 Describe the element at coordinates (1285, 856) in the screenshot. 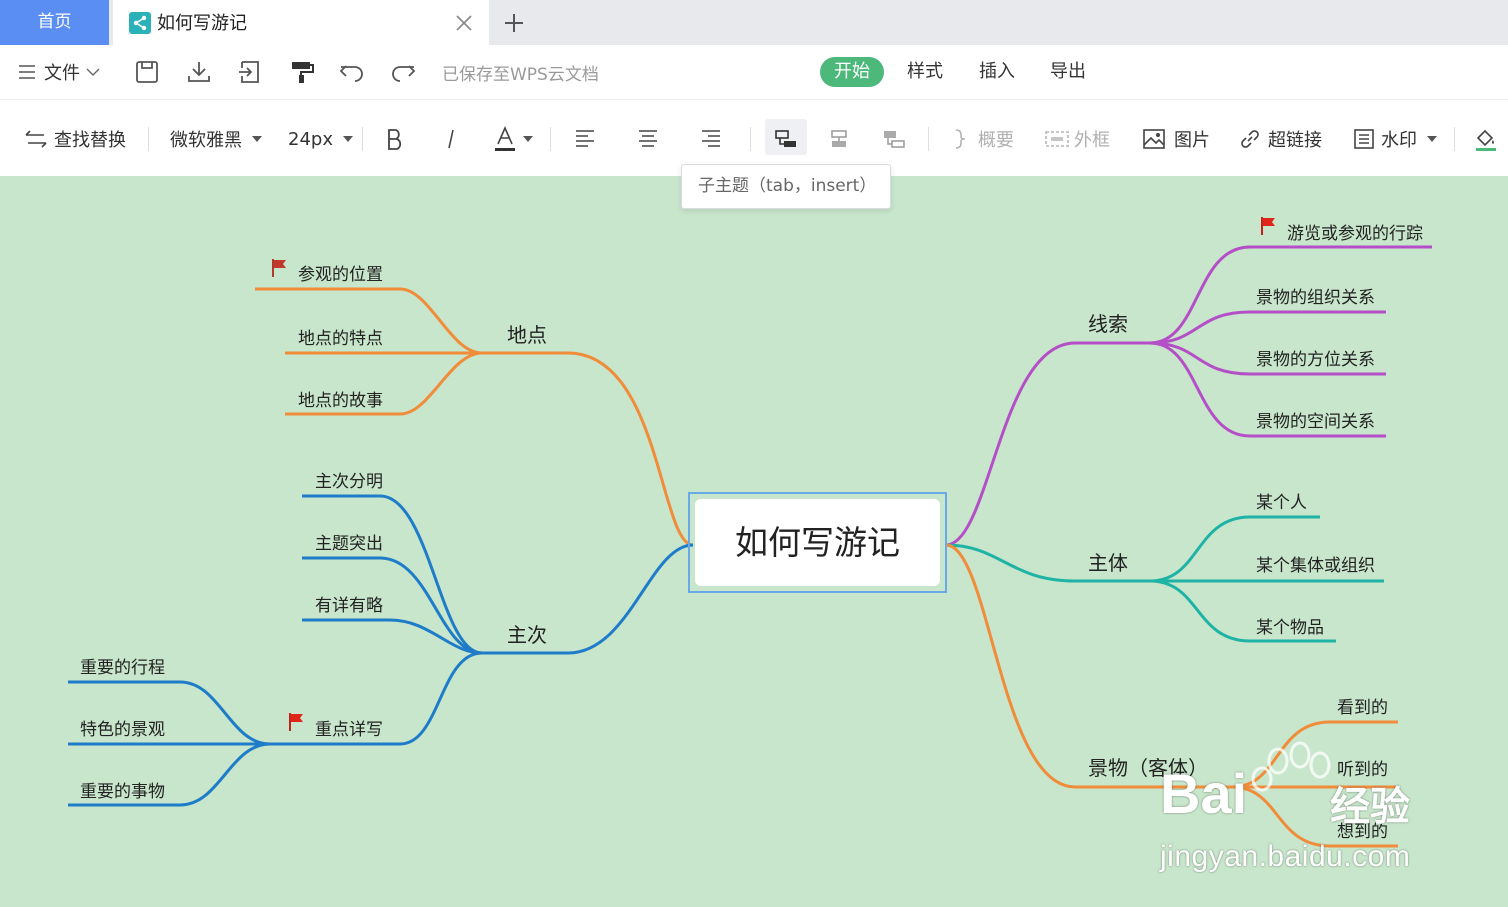

I see `baidu-watermark-url: jingyan.baidu.com` at that location.